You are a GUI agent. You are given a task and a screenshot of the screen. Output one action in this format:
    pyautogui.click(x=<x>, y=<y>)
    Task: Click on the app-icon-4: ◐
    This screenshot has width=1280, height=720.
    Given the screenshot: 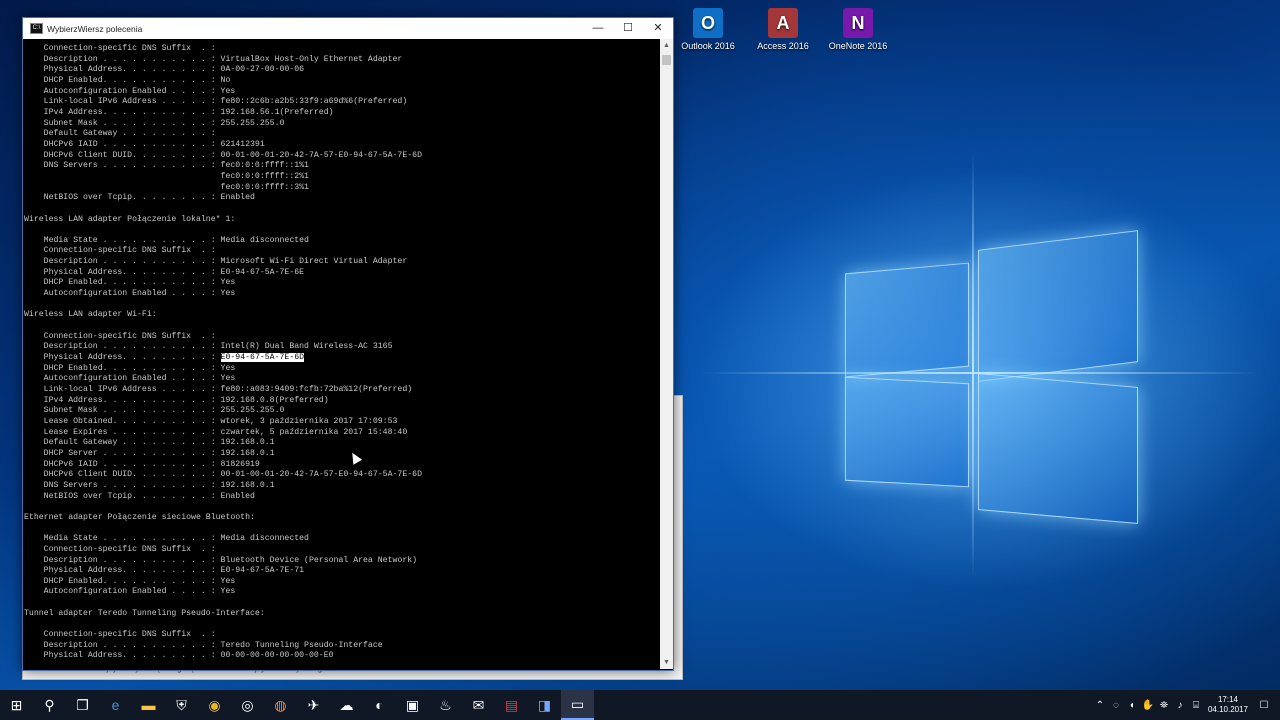 What is the action you would take?
    pyautogui.click(x=379, y=705)
    